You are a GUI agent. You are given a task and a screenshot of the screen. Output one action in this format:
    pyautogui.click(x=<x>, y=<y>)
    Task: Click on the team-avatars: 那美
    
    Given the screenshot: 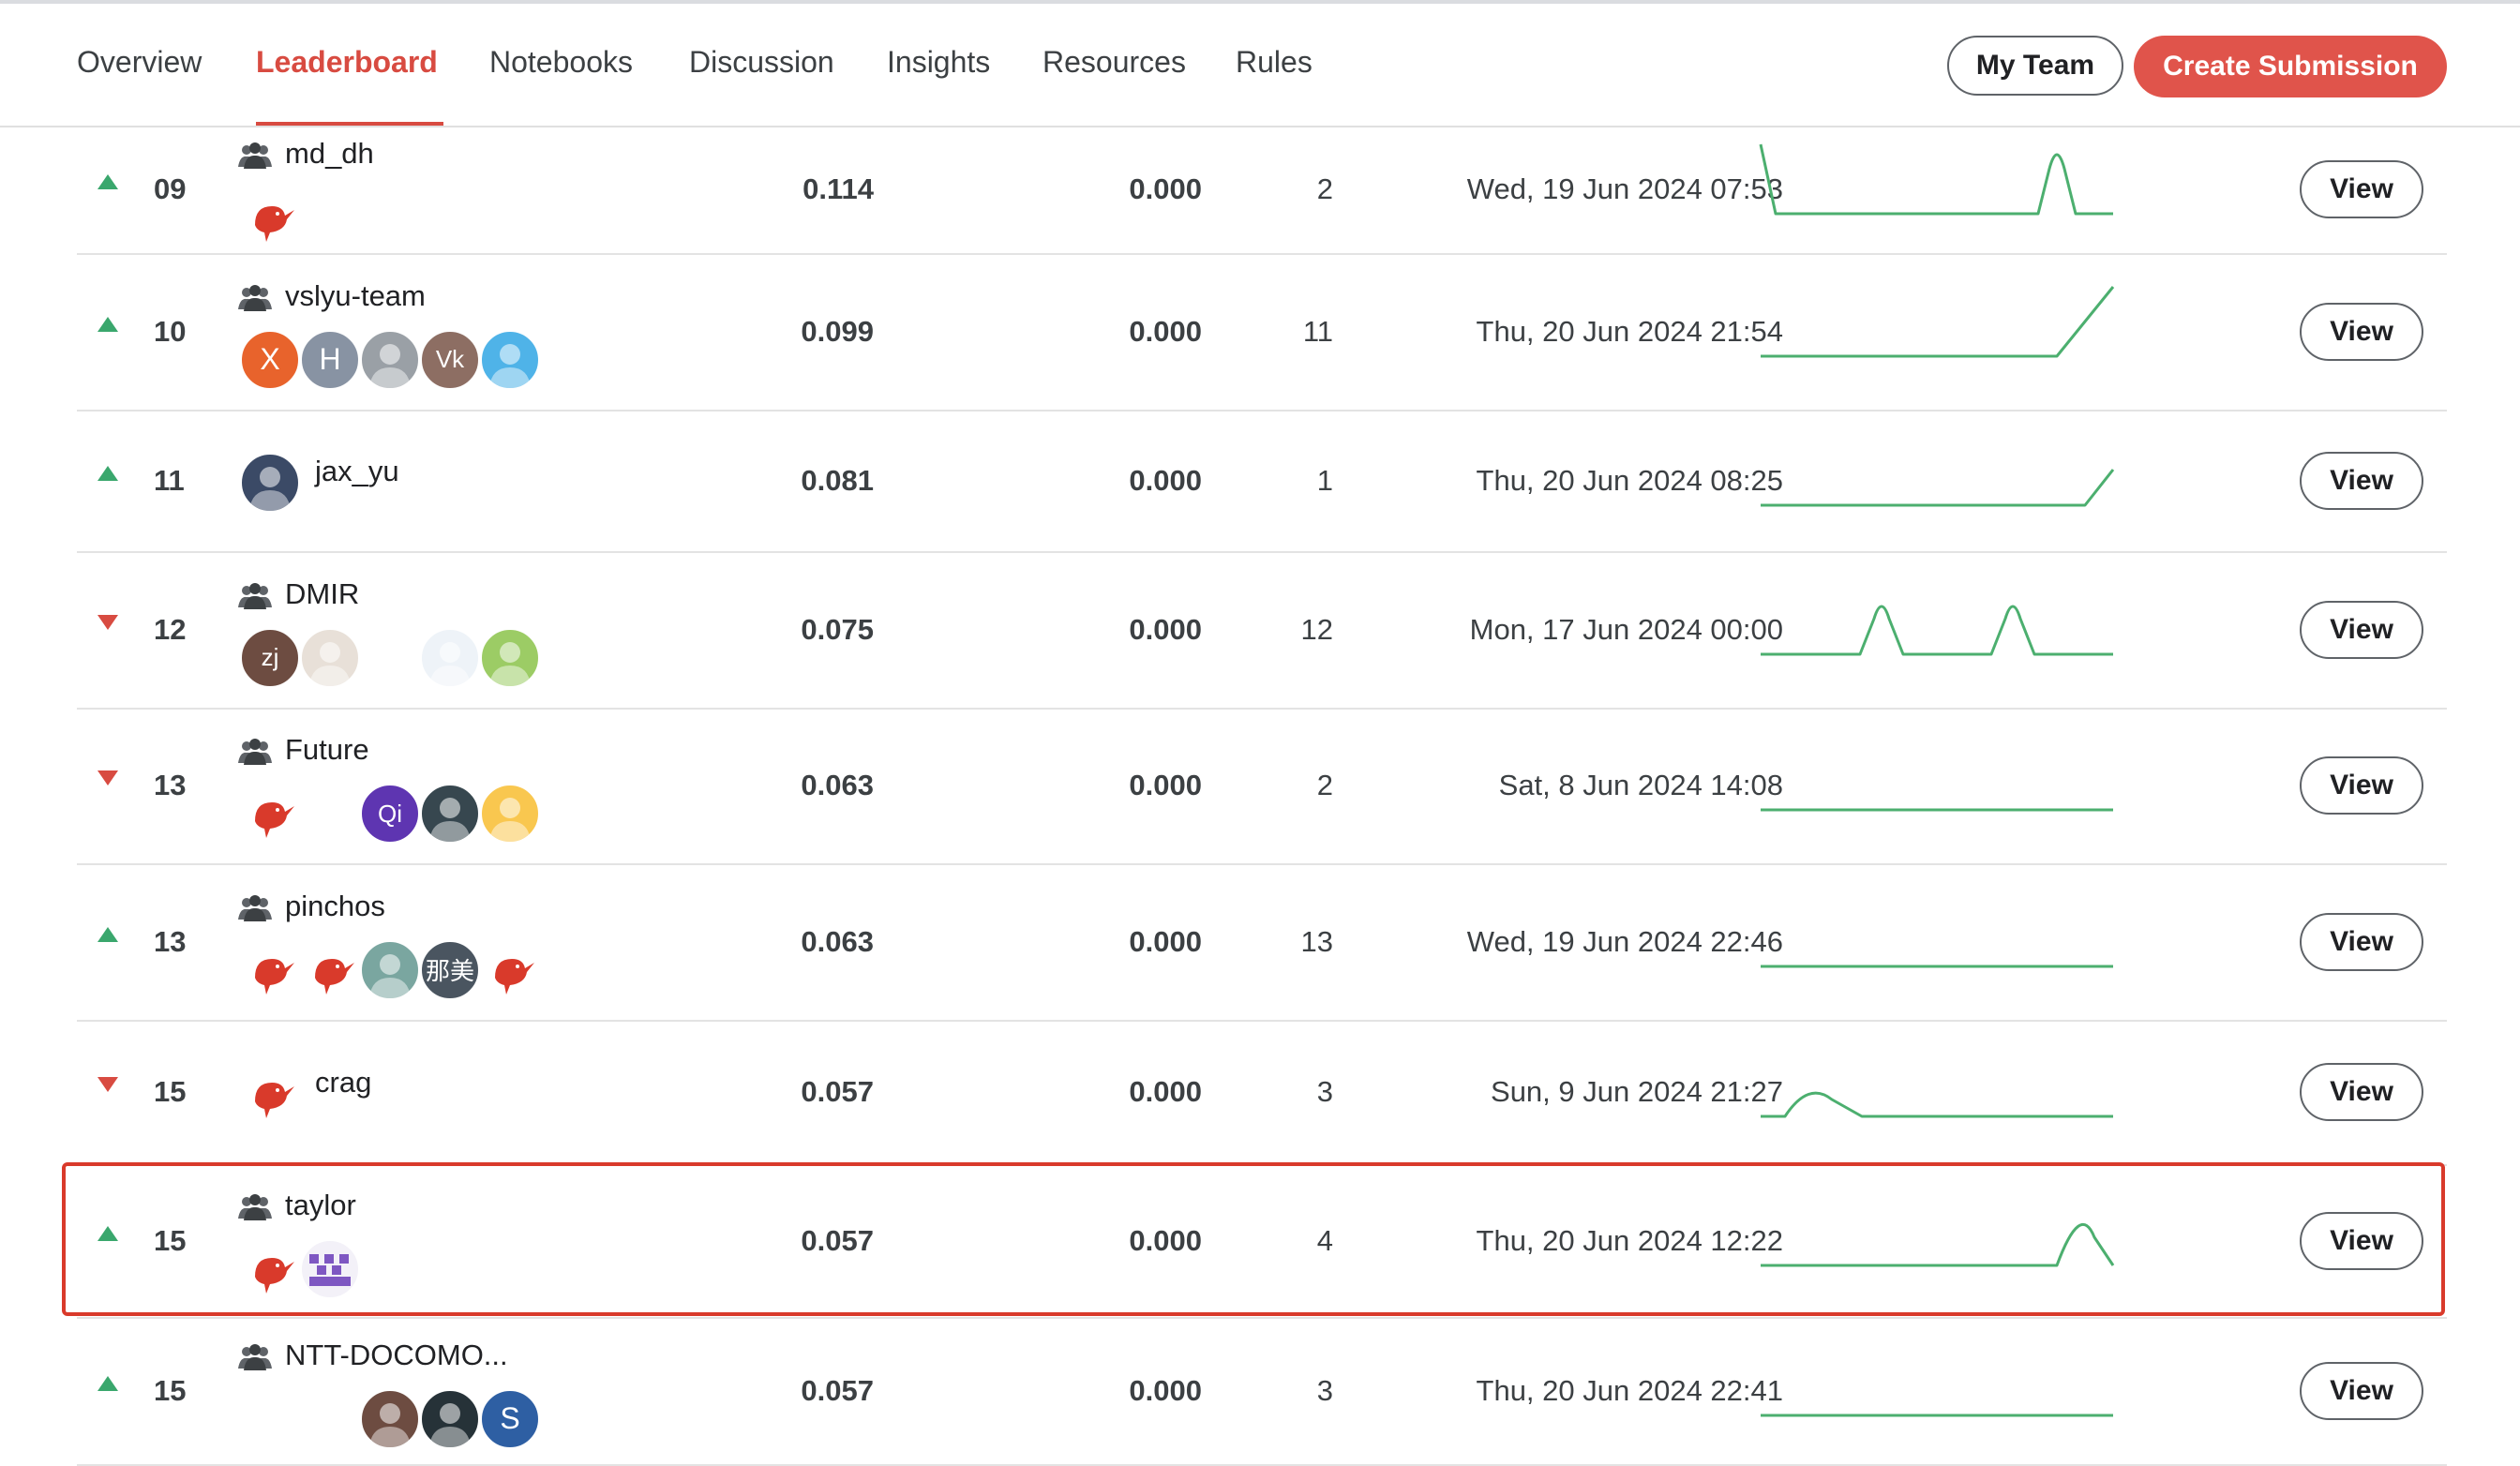 What is the action you would take?
    pyautogui.click(x=390, y=970)
    